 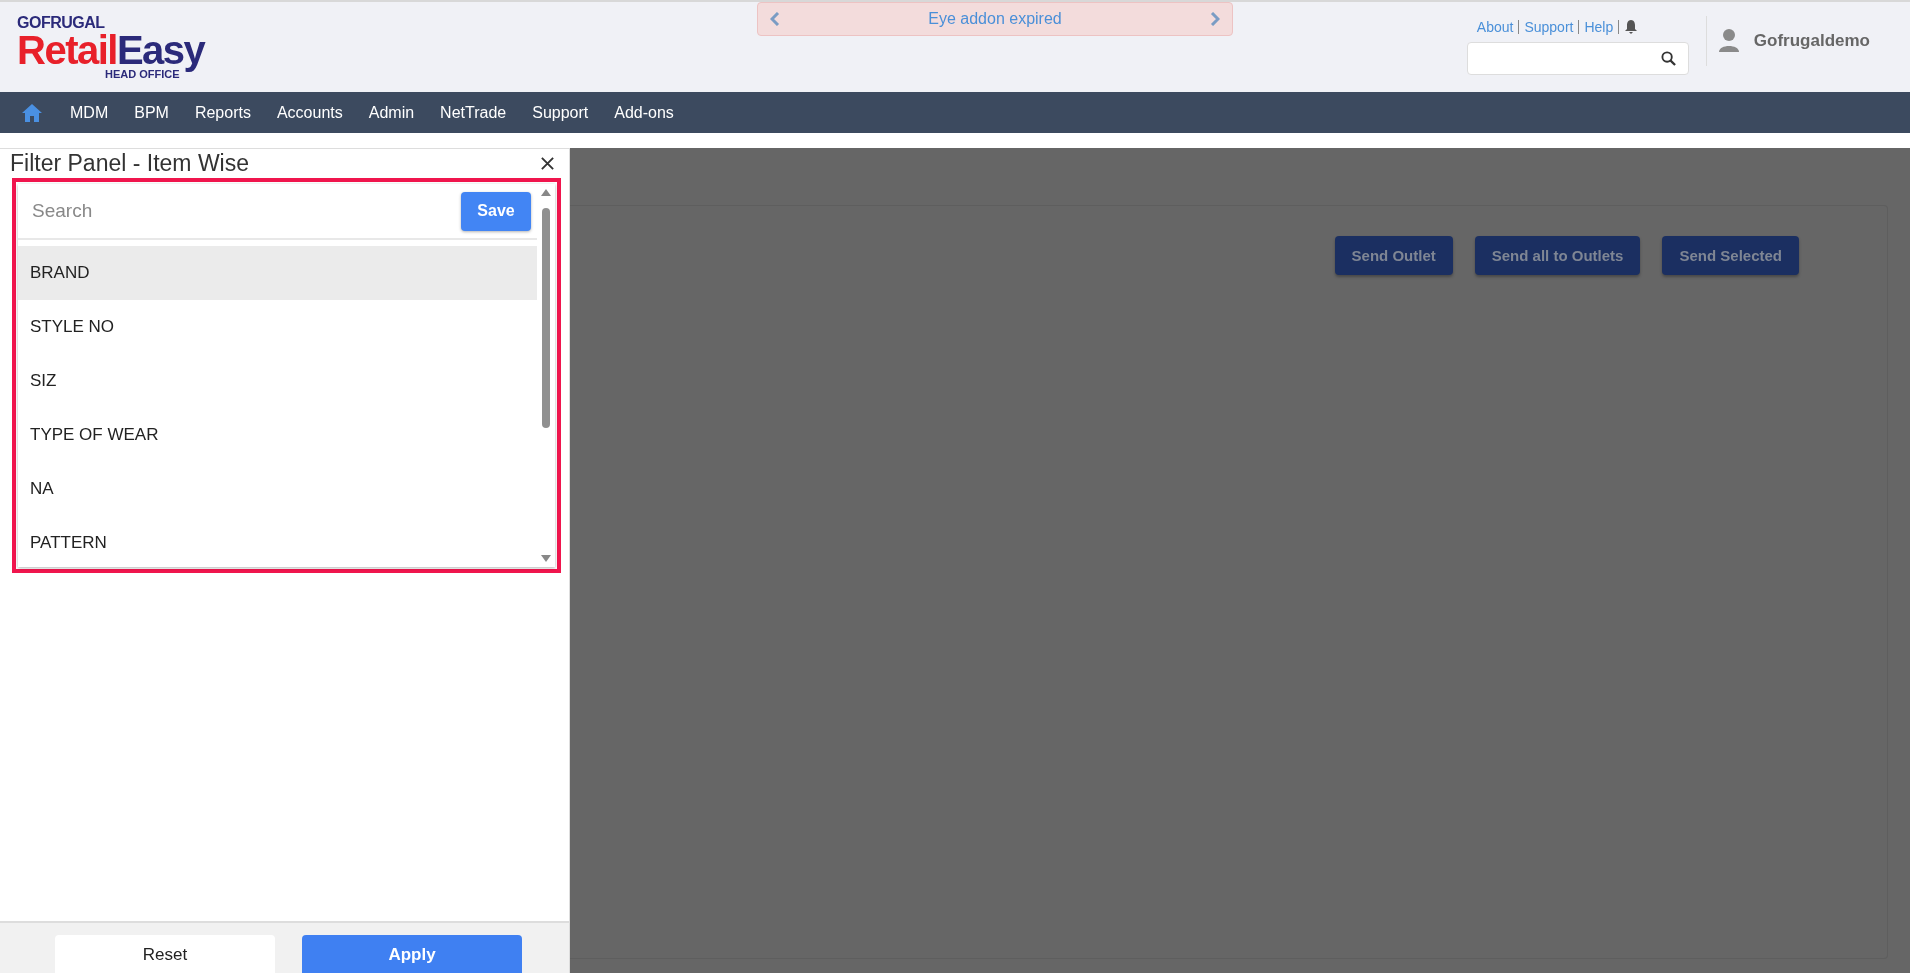 I want to click on filter-list-item: TYPE OF WEAR, so click(x=277, y=435).